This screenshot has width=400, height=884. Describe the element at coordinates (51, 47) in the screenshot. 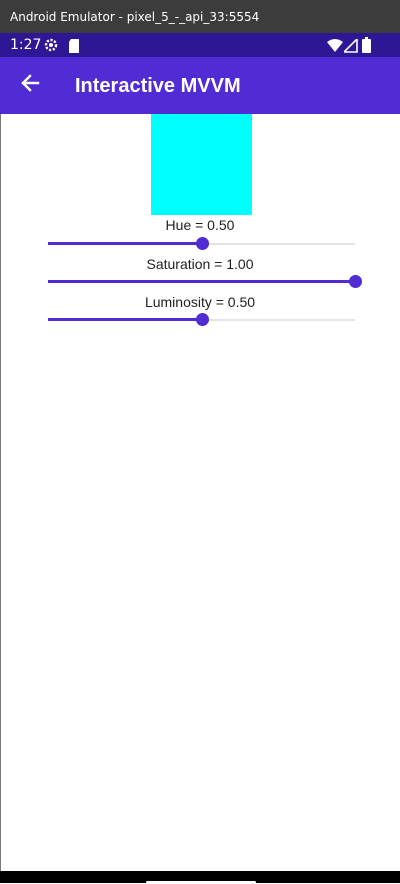

I see `settings-gear-icon` at that location.